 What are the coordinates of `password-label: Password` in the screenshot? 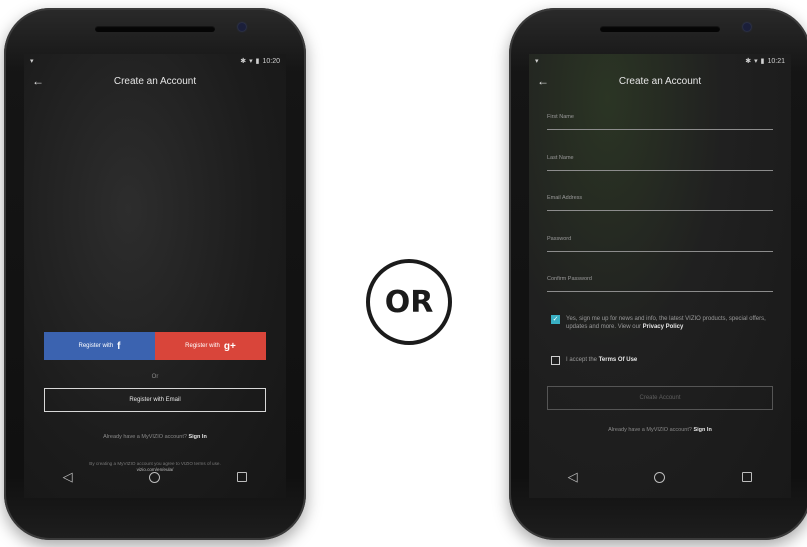 It's located at (559, 239).